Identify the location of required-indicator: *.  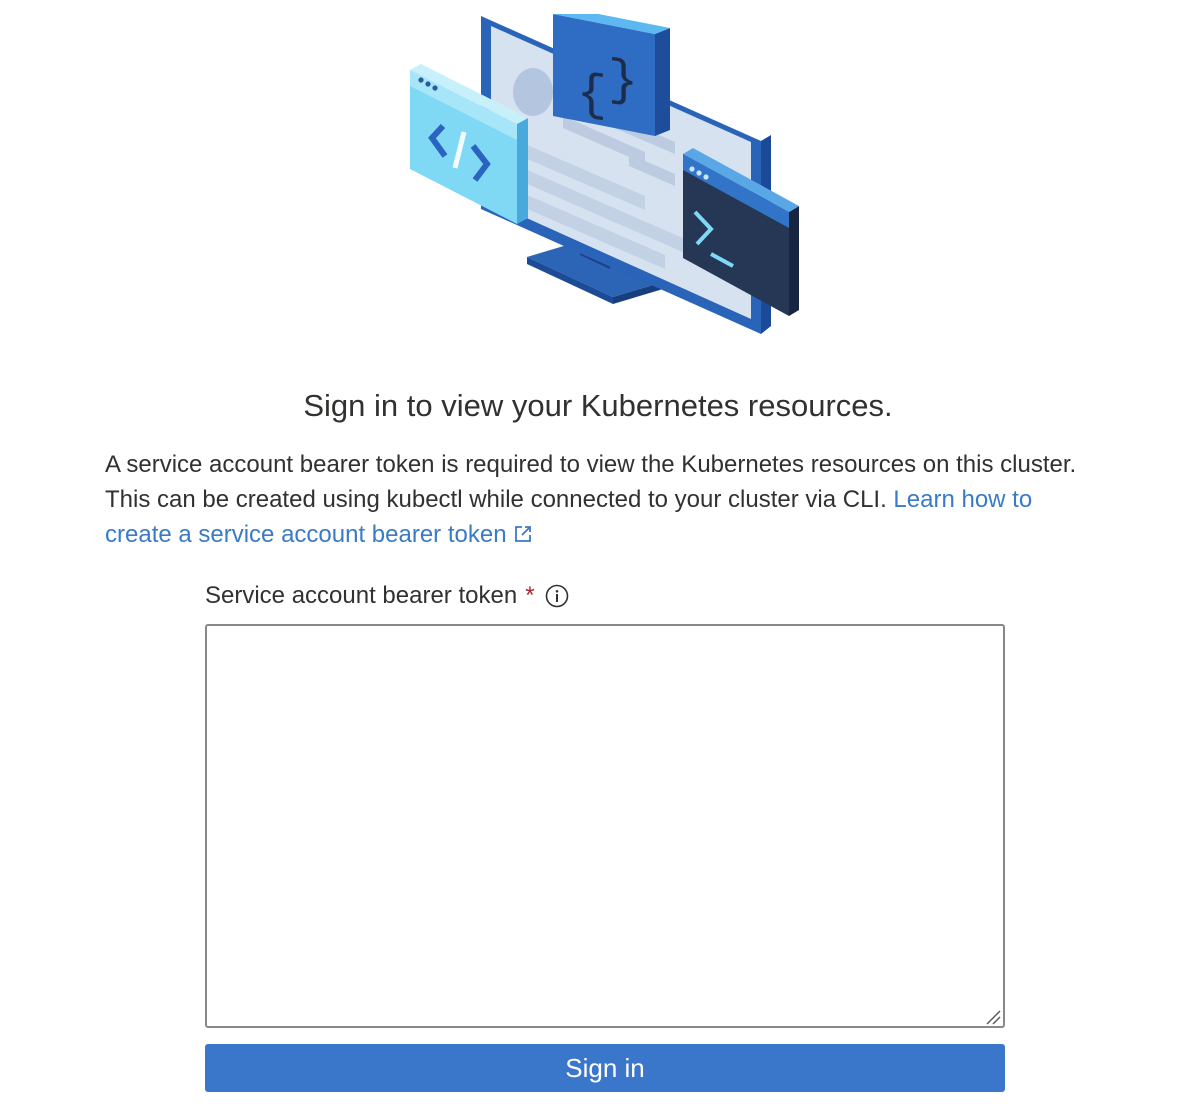
(530, 595).